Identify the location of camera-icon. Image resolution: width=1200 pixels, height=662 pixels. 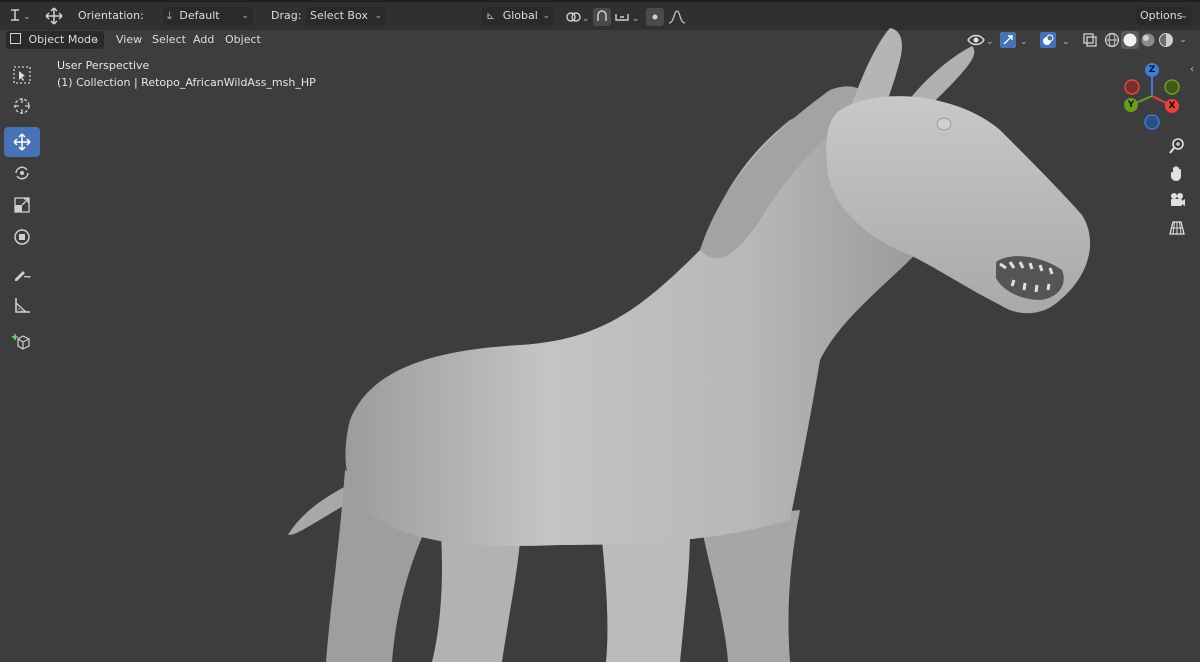
(1178, 199).